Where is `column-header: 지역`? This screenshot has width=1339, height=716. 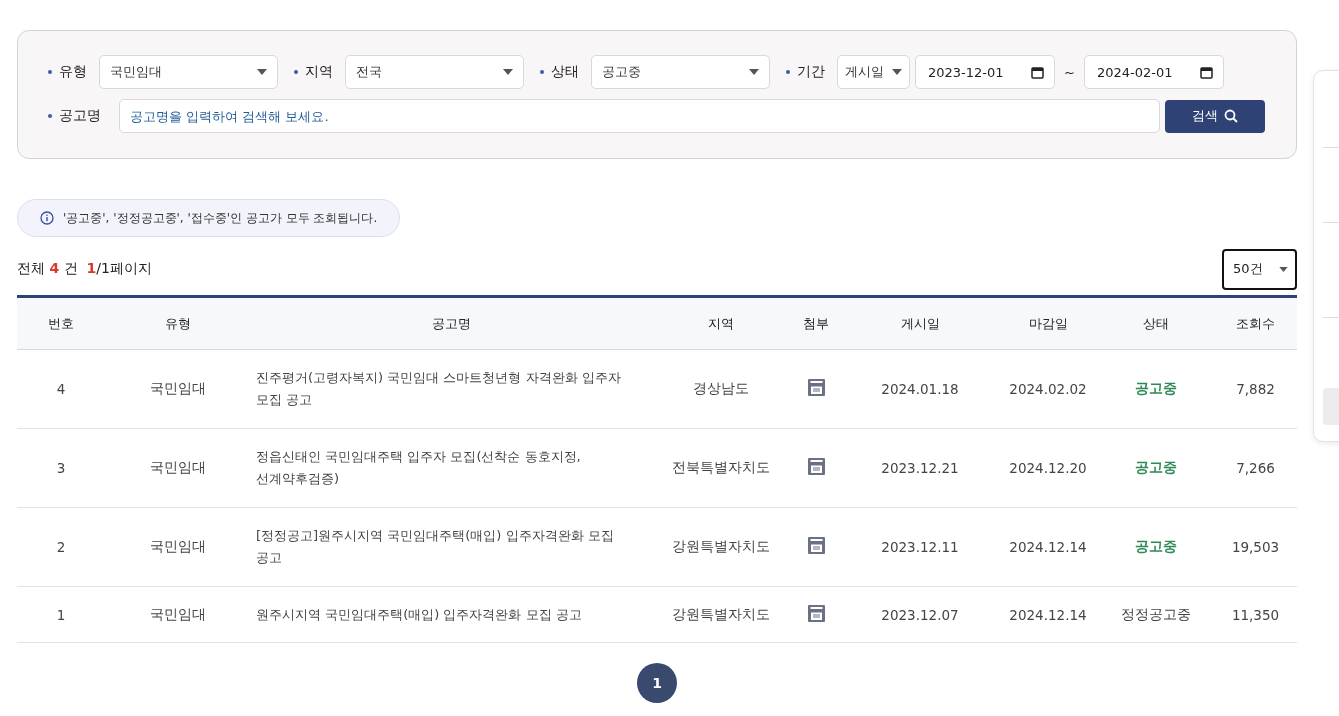 column-header: 지역 is located at coordinates (721, 323).